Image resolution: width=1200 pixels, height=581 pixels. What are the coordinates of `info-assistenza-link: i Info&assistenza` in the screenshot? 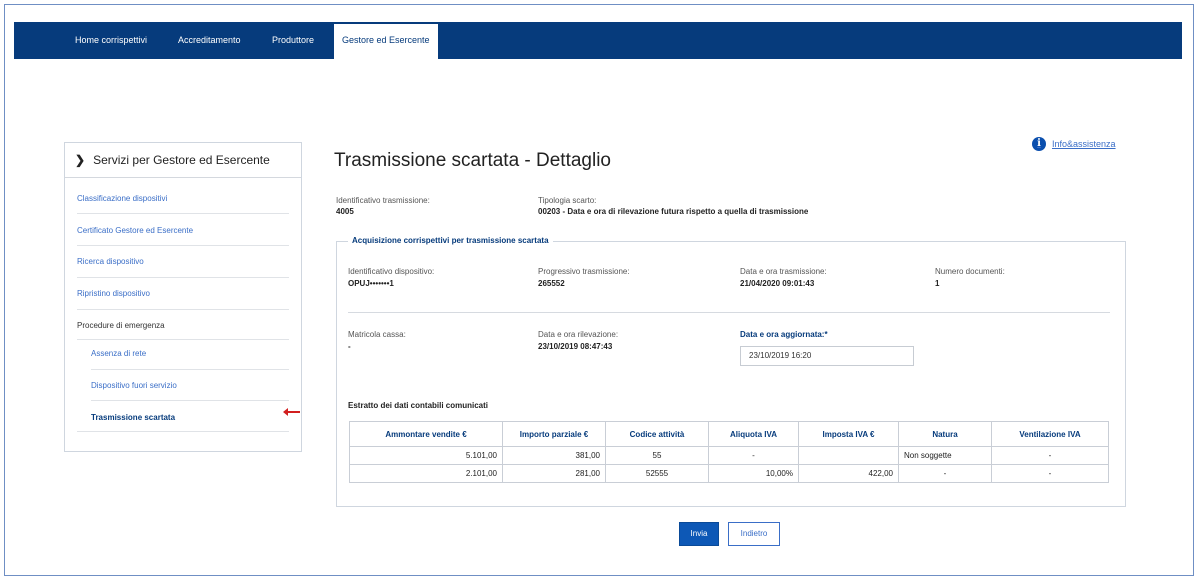 It's located at (1074, 144).